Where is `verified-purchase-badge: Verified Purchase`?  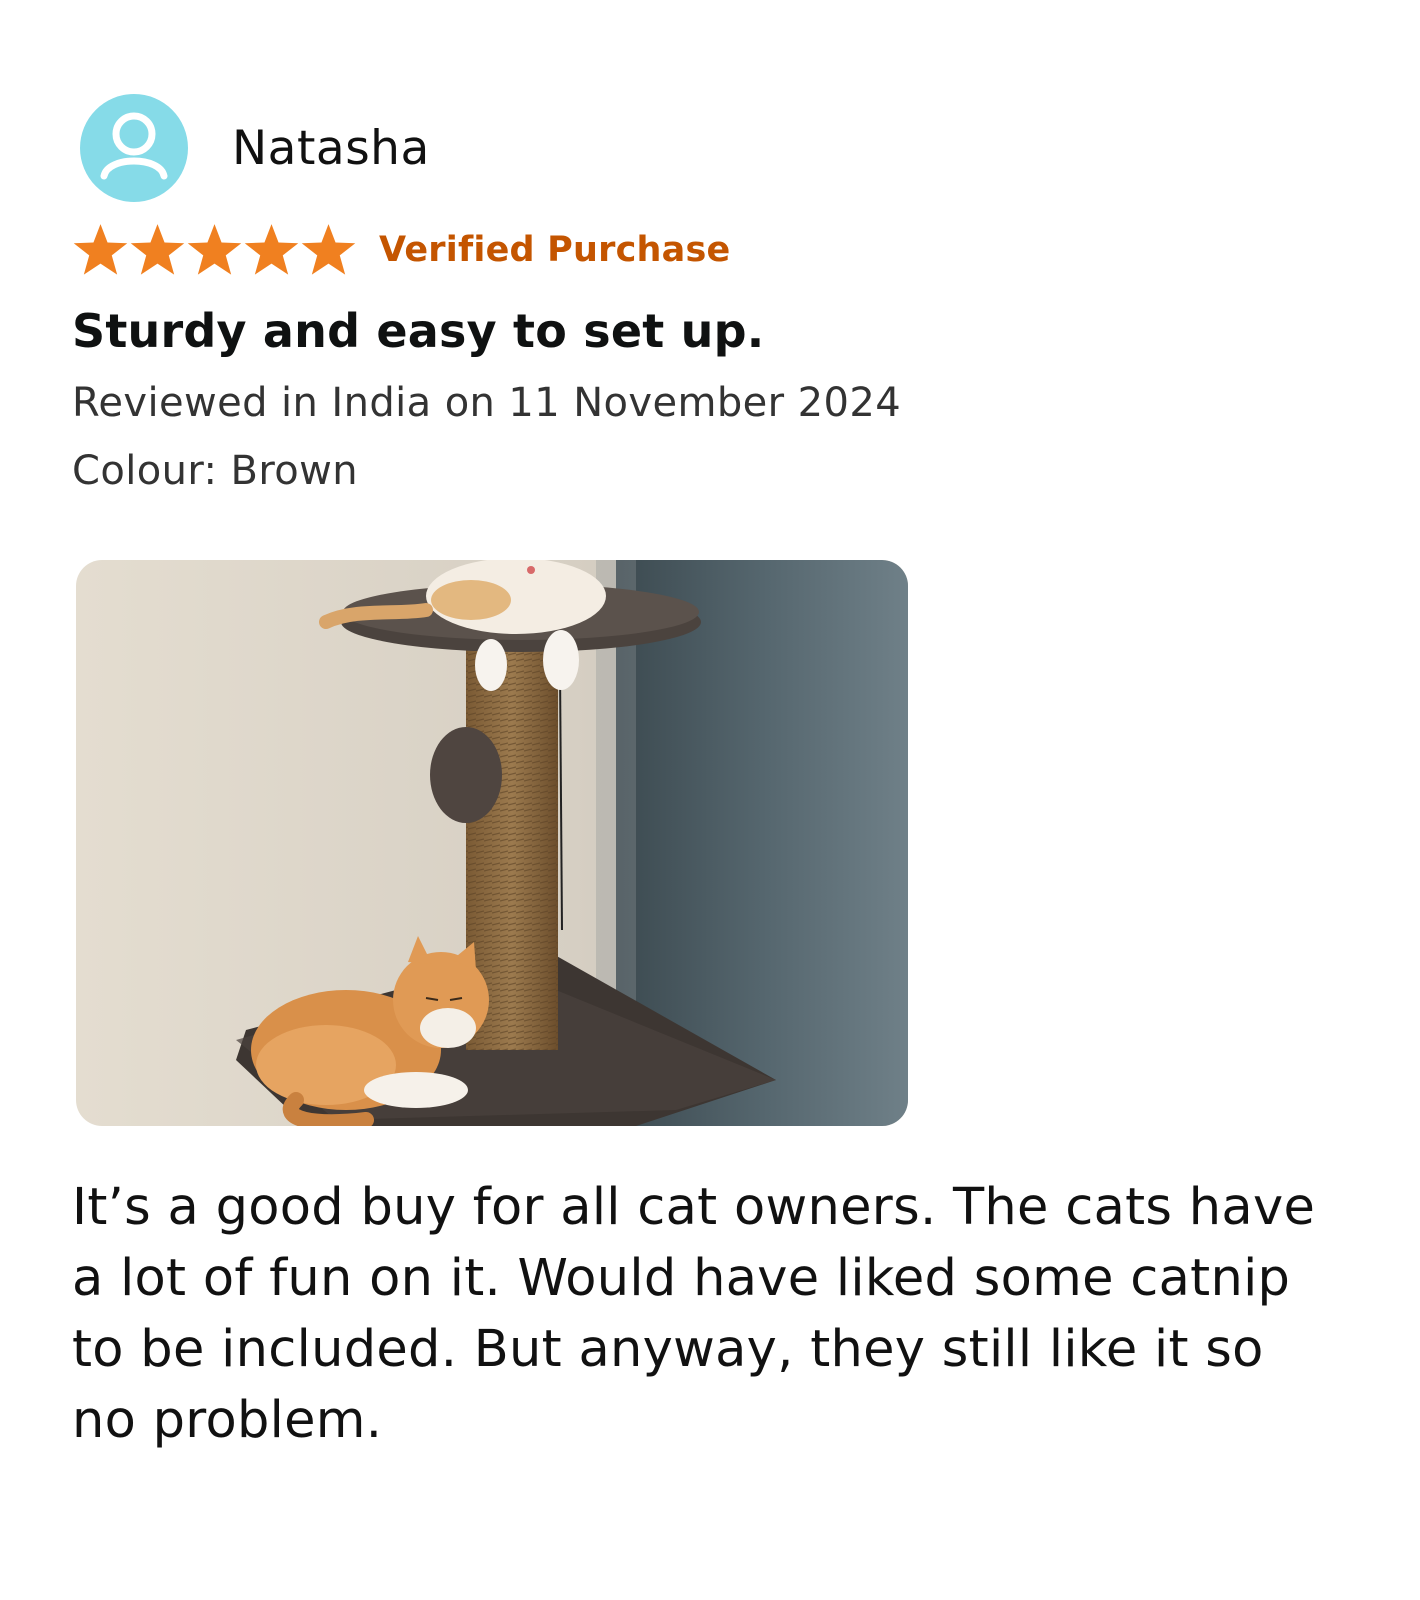 verified-purchase-badge: Verified Purchase is located at coordinates (555, 250).